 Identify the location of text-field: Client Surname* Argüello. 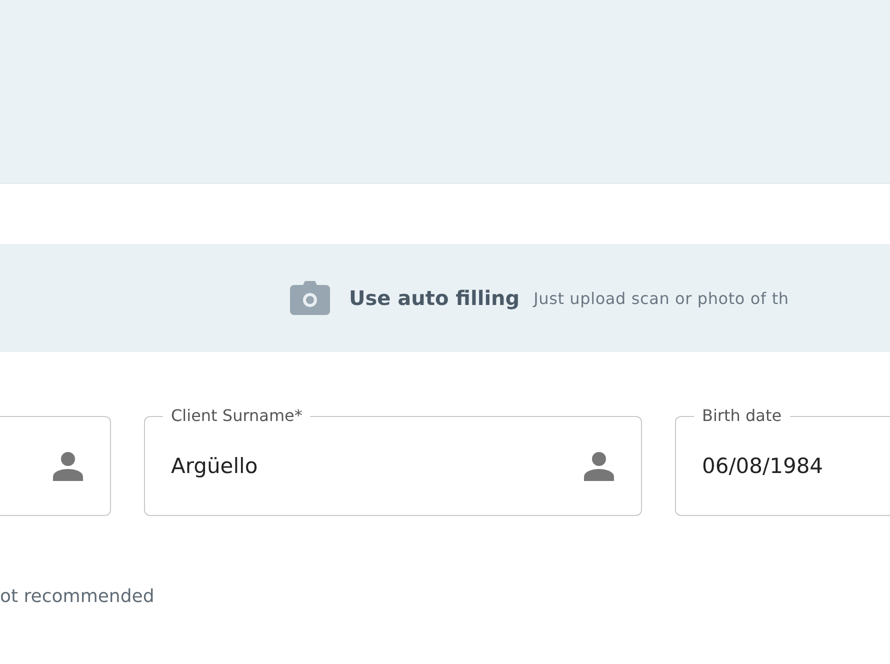
(393, 461).